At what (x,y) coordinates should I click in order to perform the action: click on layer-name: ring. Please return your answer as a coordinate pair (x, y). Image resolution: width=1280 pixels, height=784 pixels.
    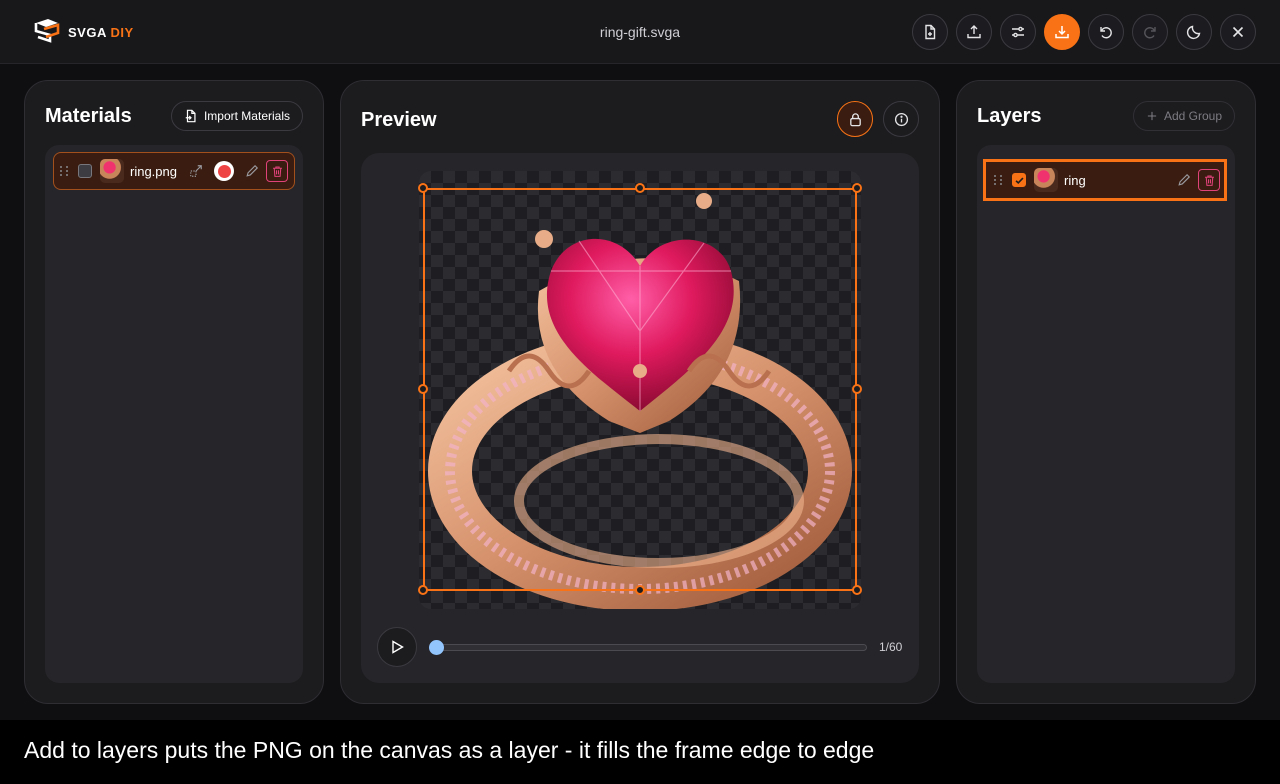
    Looking at the image, I should click on (1075, 180).